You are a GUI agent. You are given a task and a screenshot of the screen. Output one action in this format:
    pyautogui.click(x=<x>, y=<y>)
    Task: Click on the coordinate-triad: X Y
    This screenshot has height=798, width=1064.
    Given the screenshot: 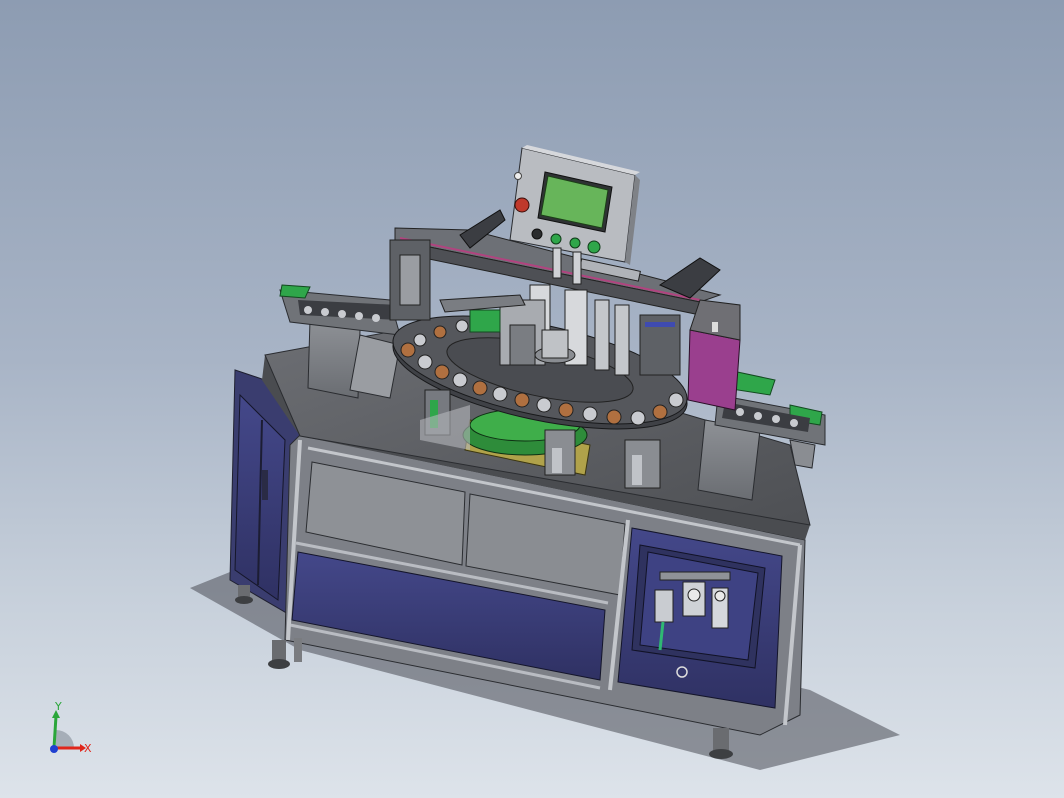 What is the action you would take?
    pyautogui.click(x=71, y=727)
    